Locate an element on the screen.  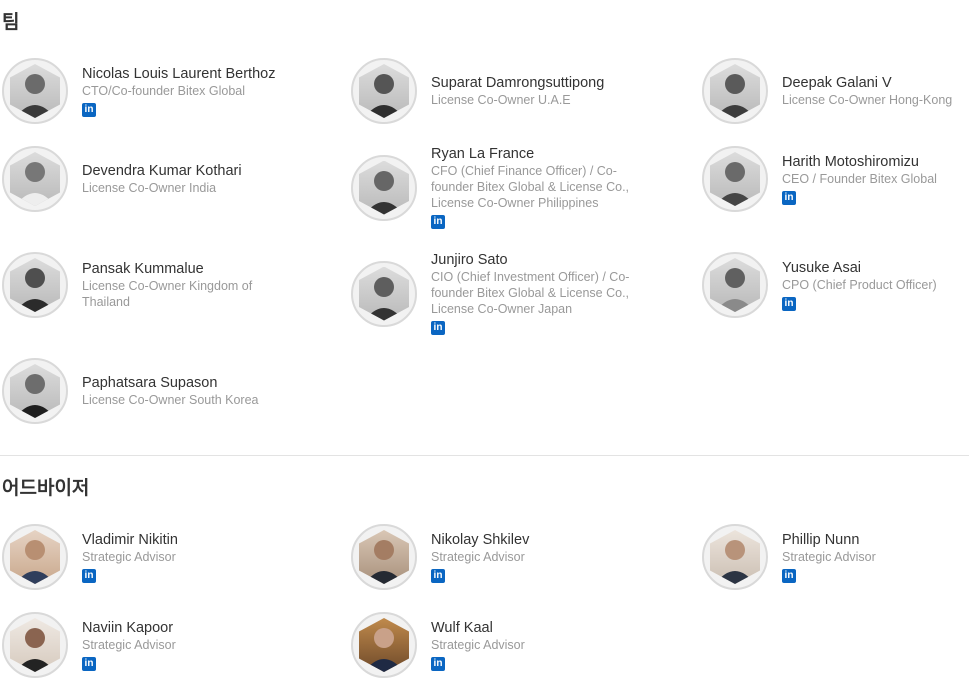
advisor-card: Wulf Kaal Strategic Advisor in is located at coordinates (498, 645).